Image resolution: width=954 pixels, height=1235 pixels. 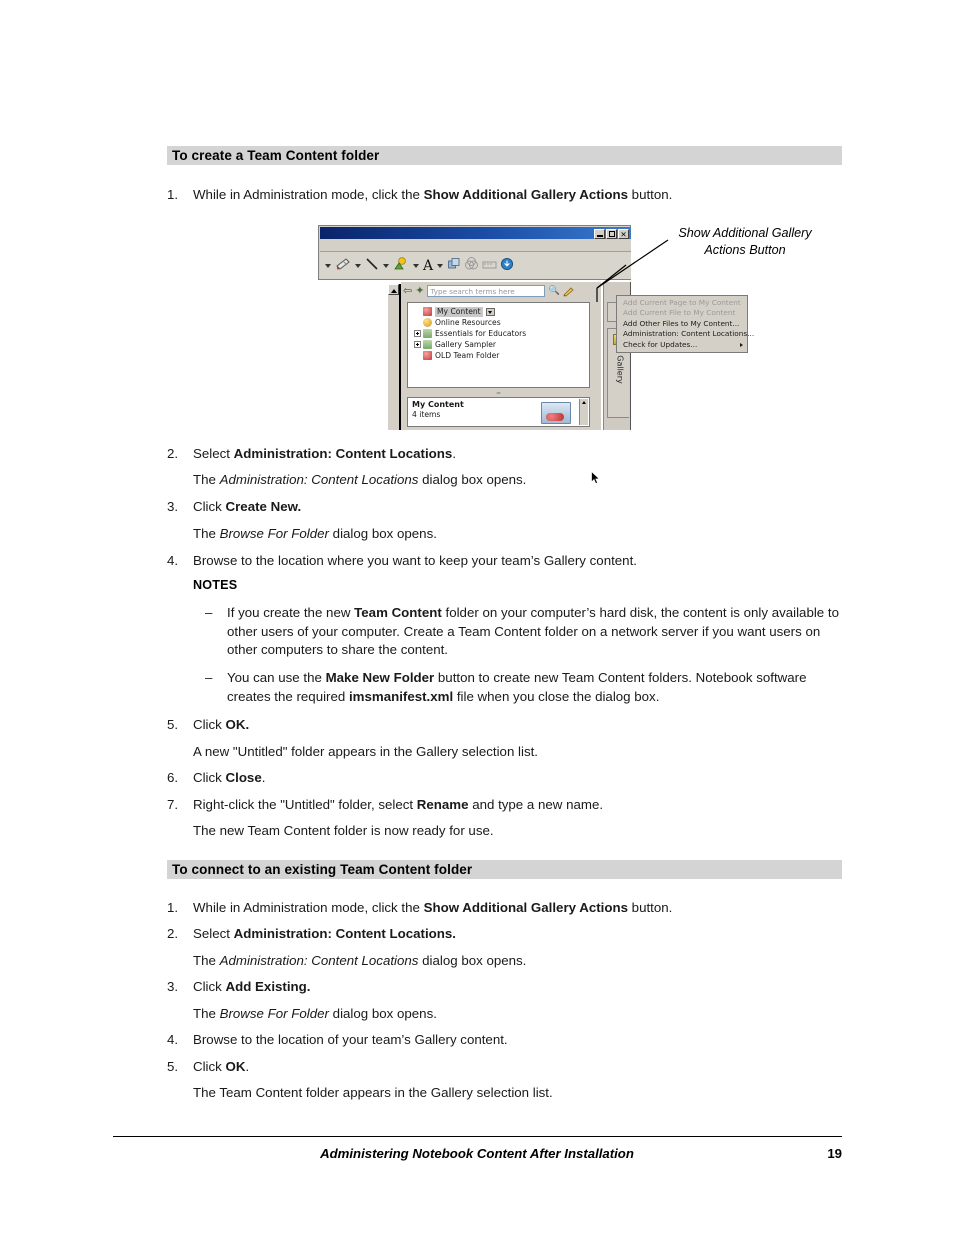 I want to click on step-2-5: 5. Click OK., so click(x=504, y=1066).